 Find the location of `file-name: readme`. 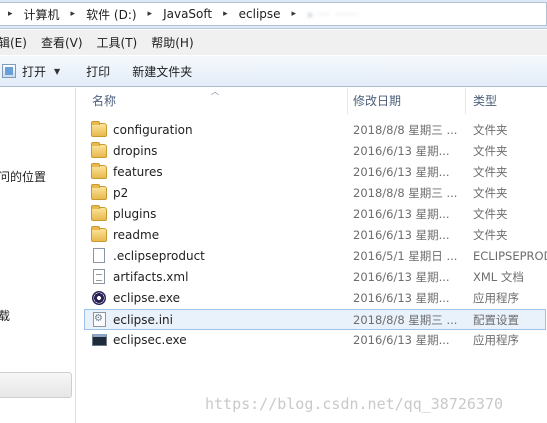

file-name: readme is located at coordinates (136, 235).